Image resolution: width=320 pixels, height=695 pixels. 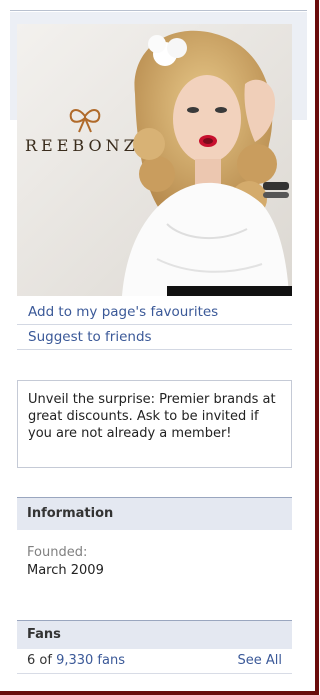 What do you see at coordinates (154, 634) in the screenshot?
I see `fans-header: Fans` at bounding box center [154, 634].